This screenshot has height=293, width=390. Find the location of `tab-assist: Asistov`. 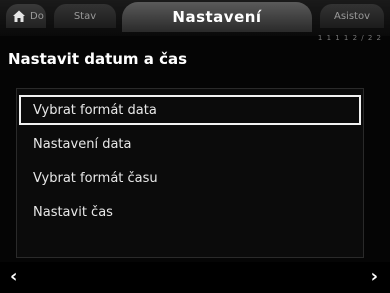

tab-assist: Asistov is located at coordinates (352, 16).